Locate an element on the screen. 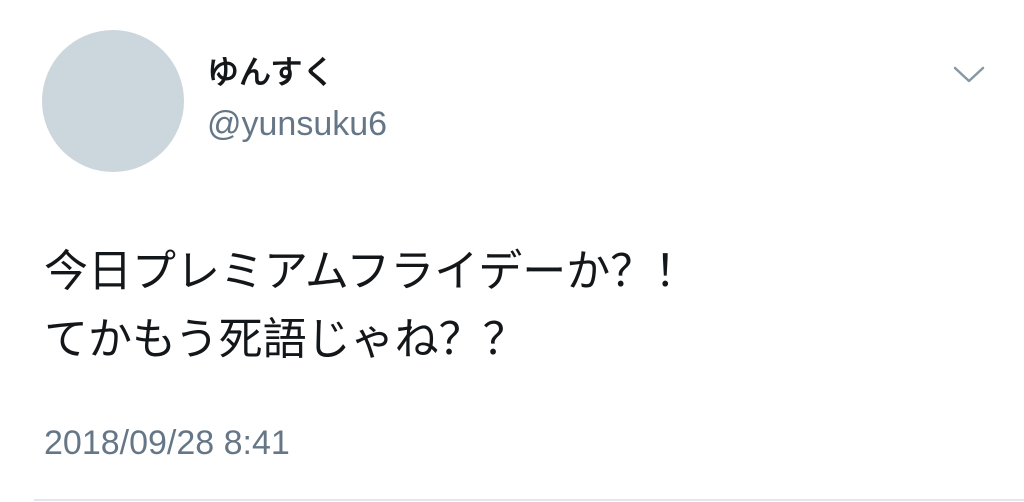 The image size is (1024, 502). chevron-down-icon is located at coordinates (969, 74).